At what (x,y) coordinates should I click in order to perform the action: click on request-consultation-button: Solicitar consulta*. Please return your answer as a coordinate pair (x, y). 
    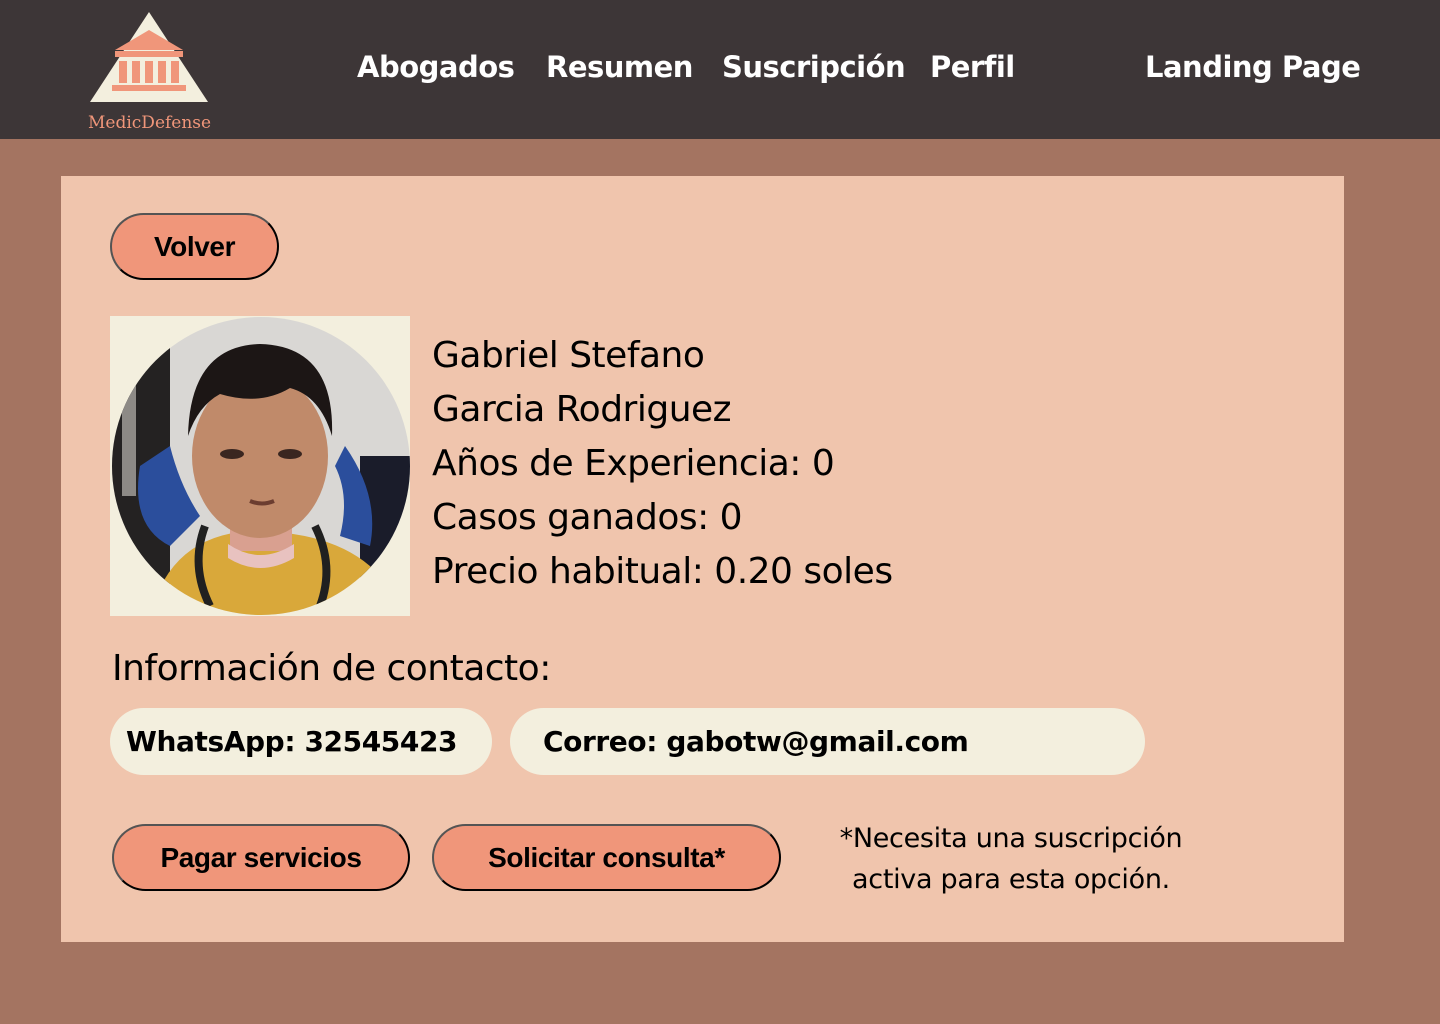
    Looking at the image, I should click on (606, 857).